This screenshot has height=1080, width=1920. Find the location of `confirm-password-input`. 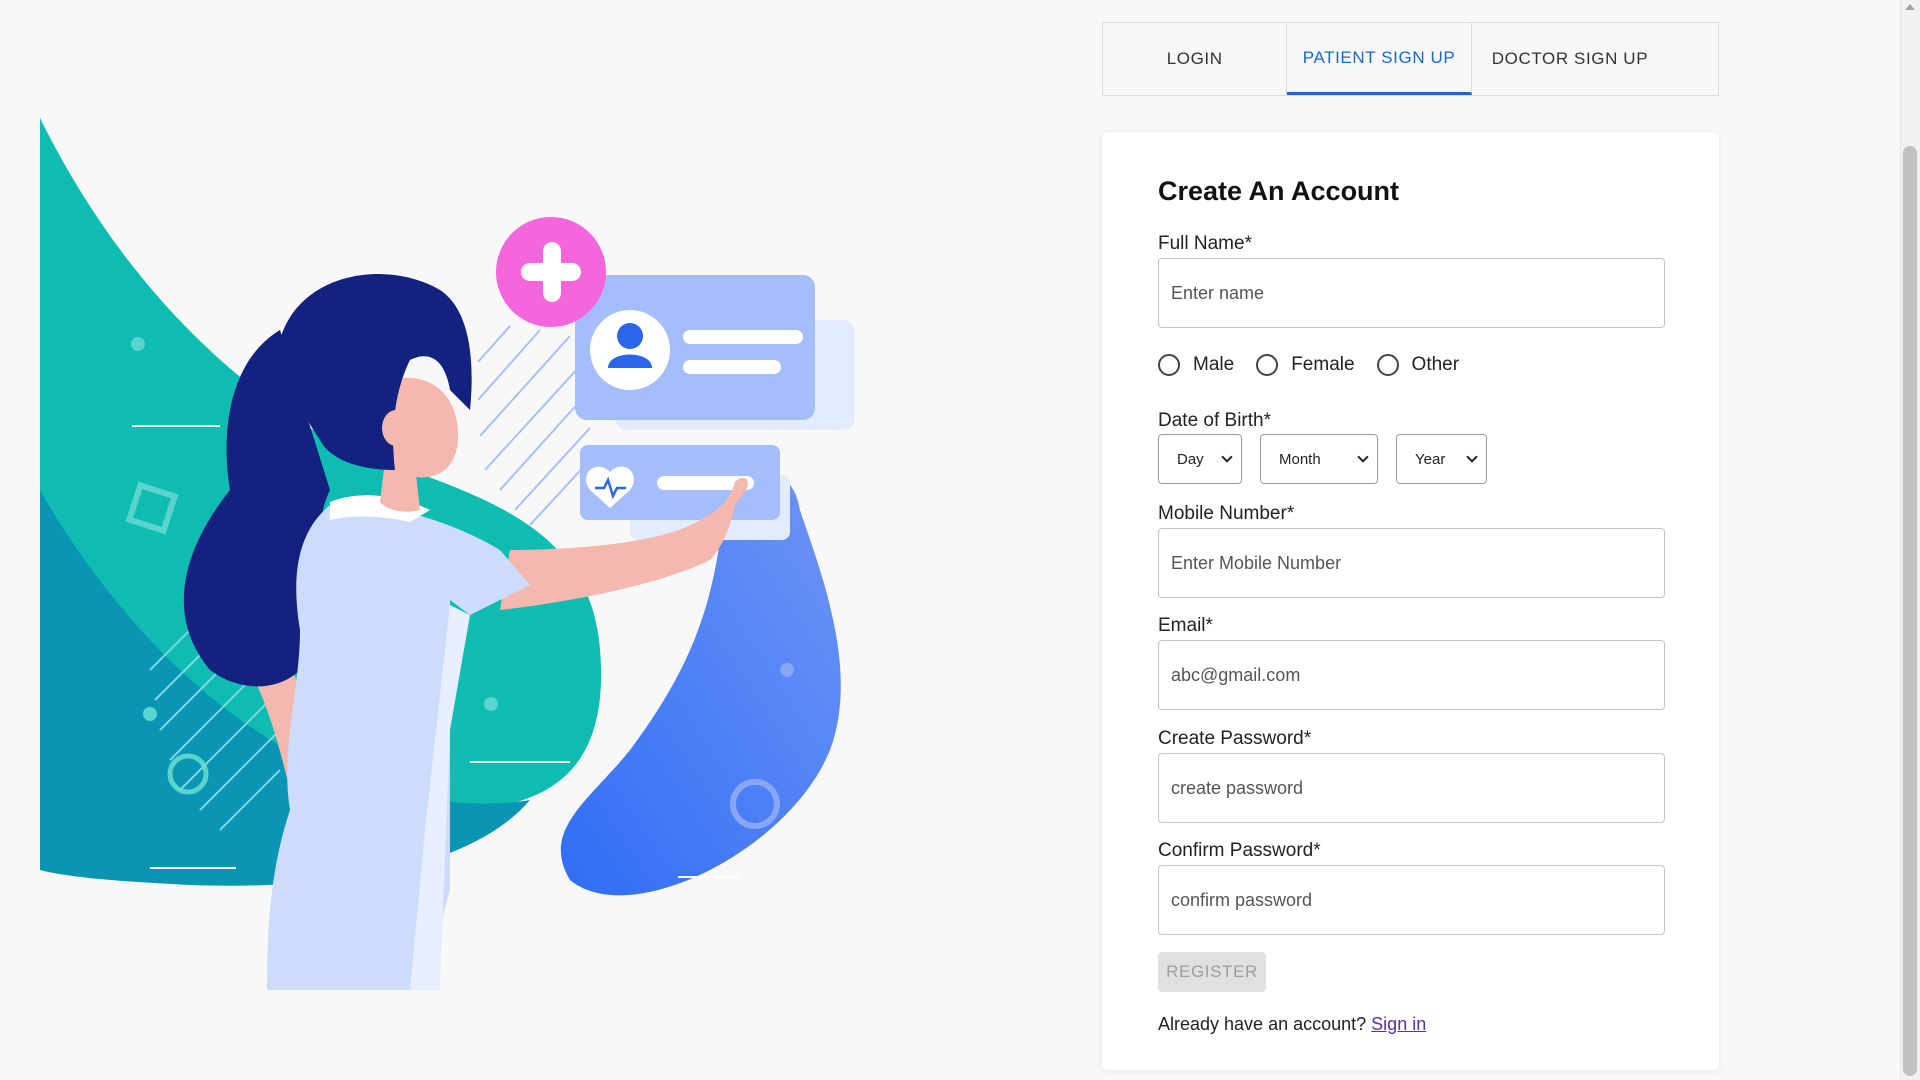

confirm-password-input is located at coordinates (1411, 900).